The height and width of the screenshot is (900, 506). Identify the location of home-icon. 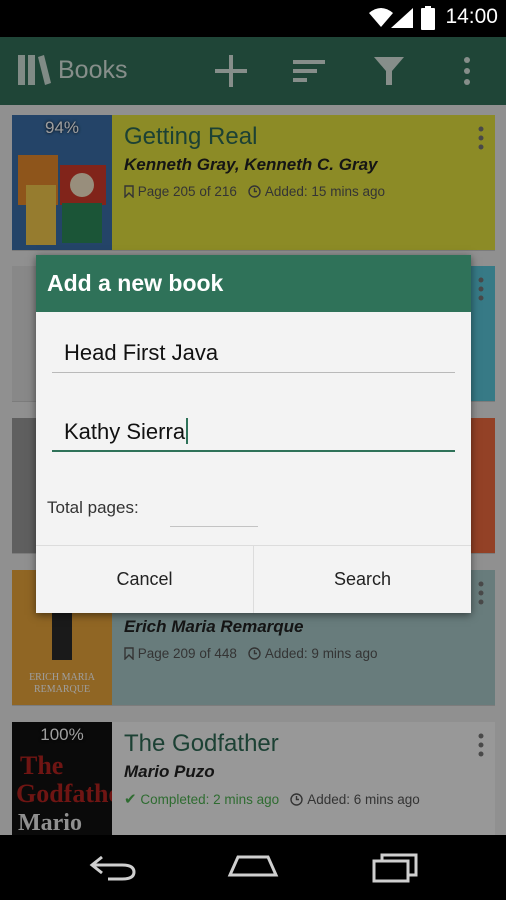
(253, 867).